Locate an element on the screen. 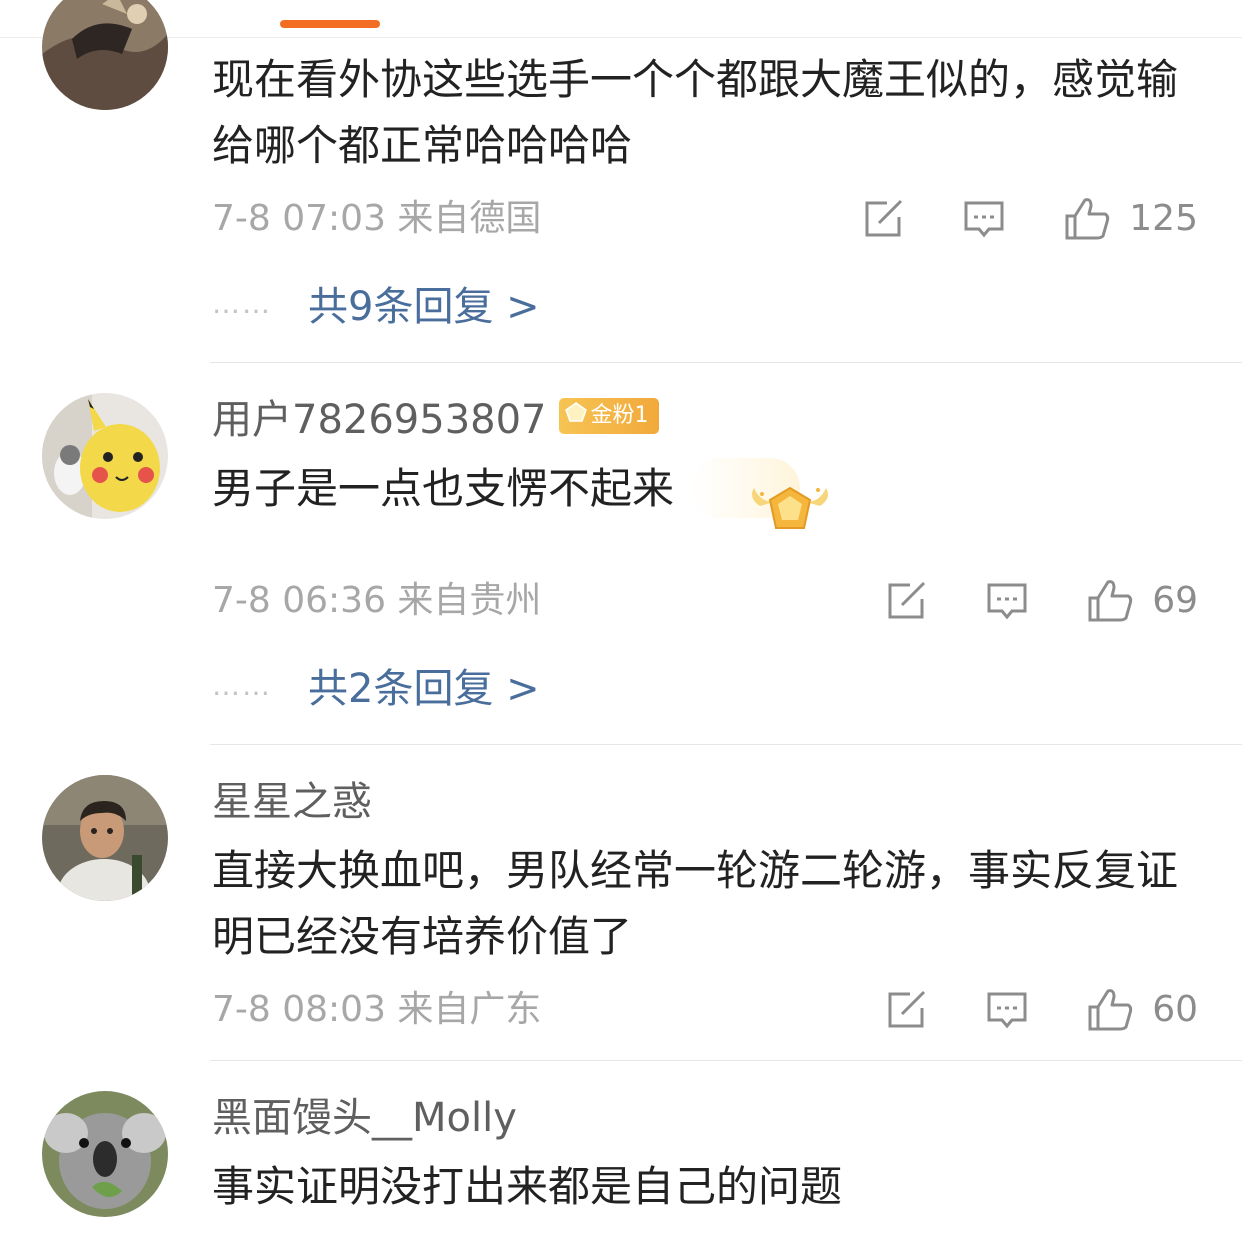  username: 用户7826953807 金粉1 is located at coordinates (435, 420).